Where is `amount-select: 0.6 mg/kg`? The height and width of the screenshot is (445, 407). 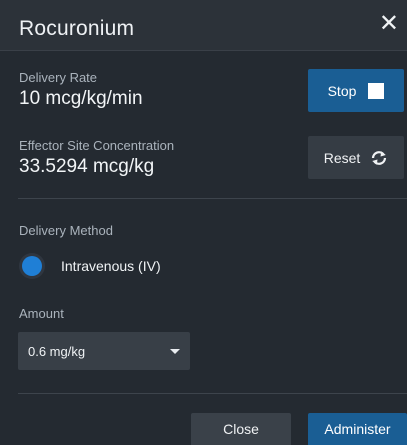
amount-select: 0.6 mg/kg is located at coordinates (104, 351).